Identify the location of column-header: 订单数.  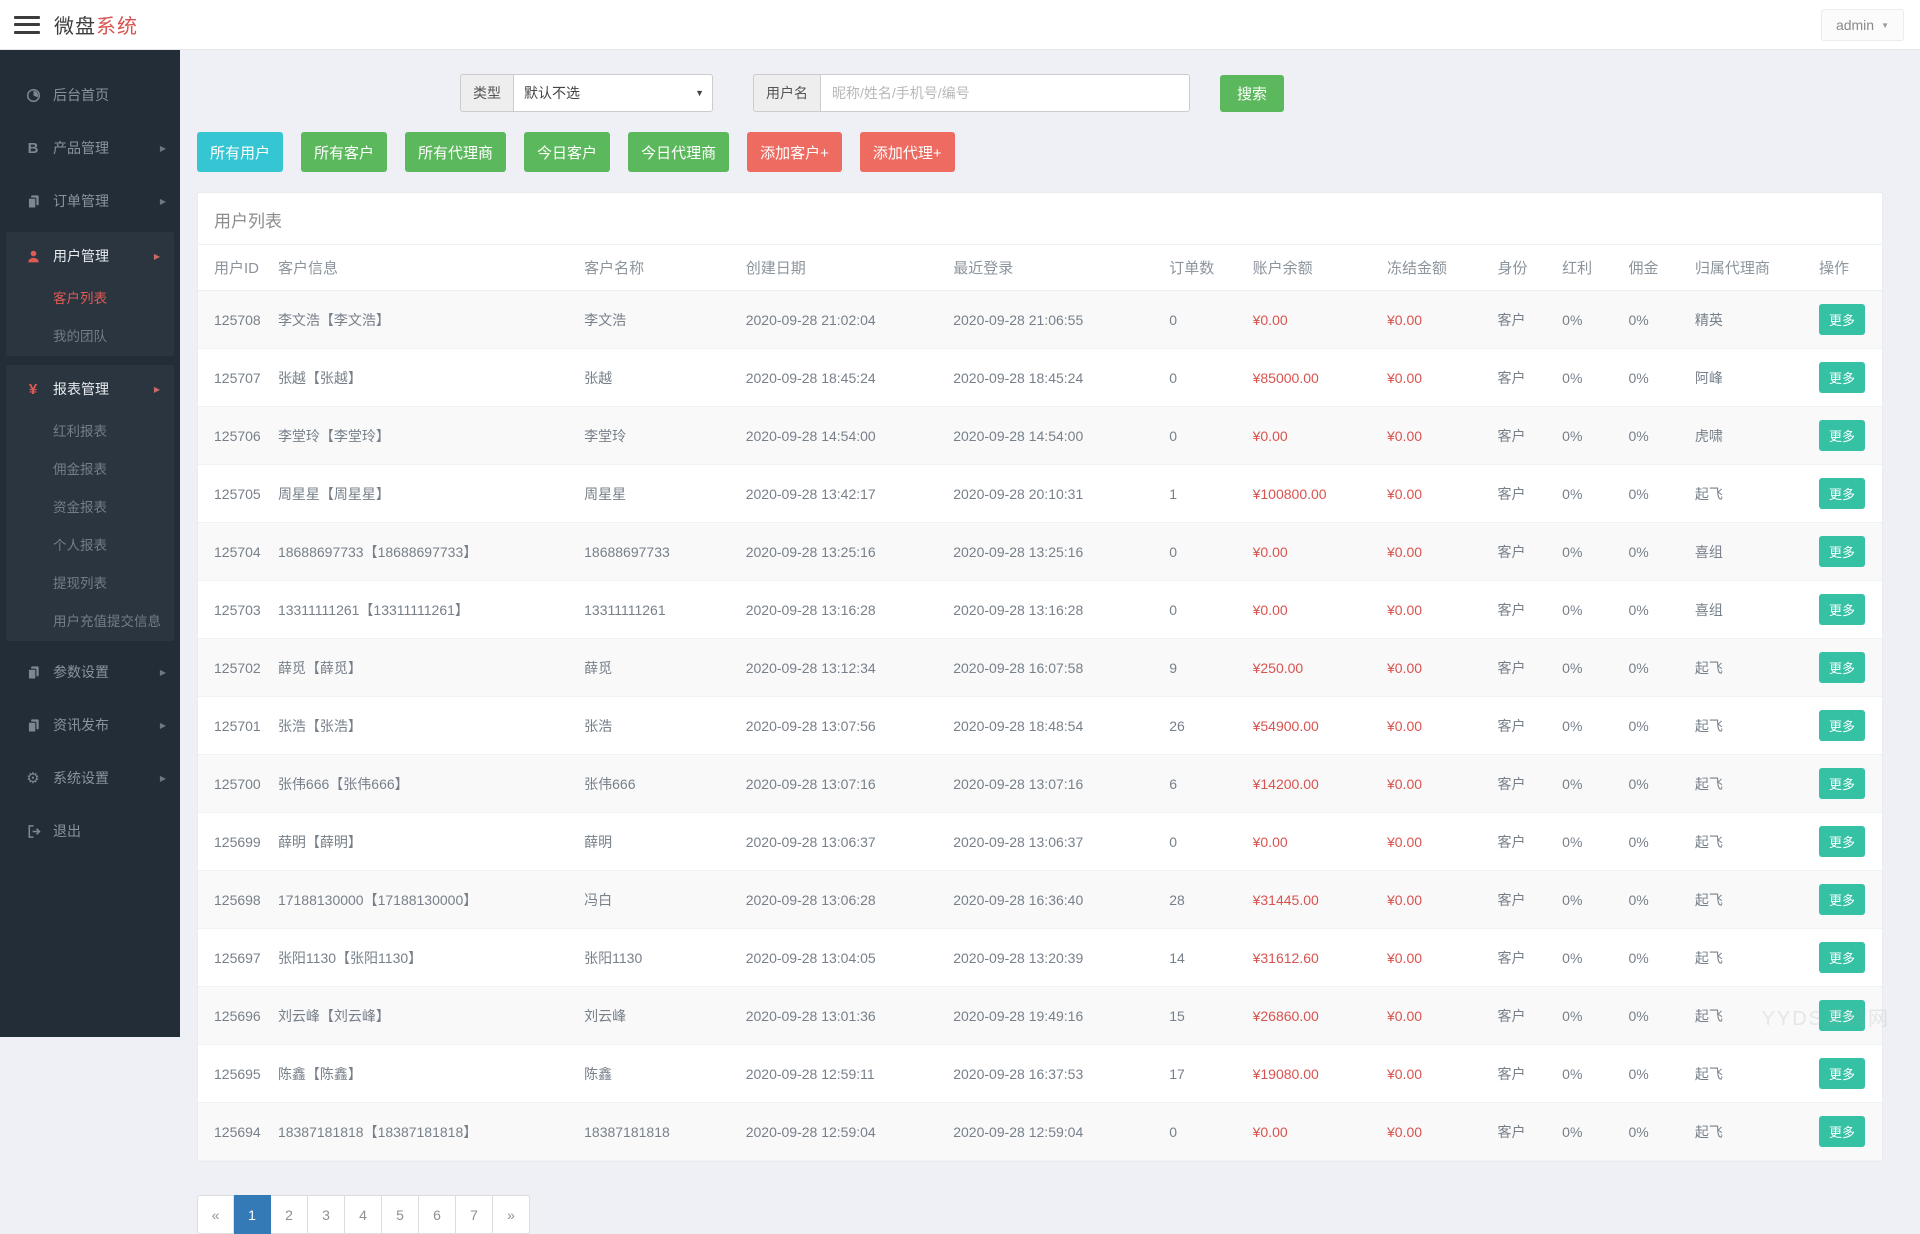
(1210, 268).